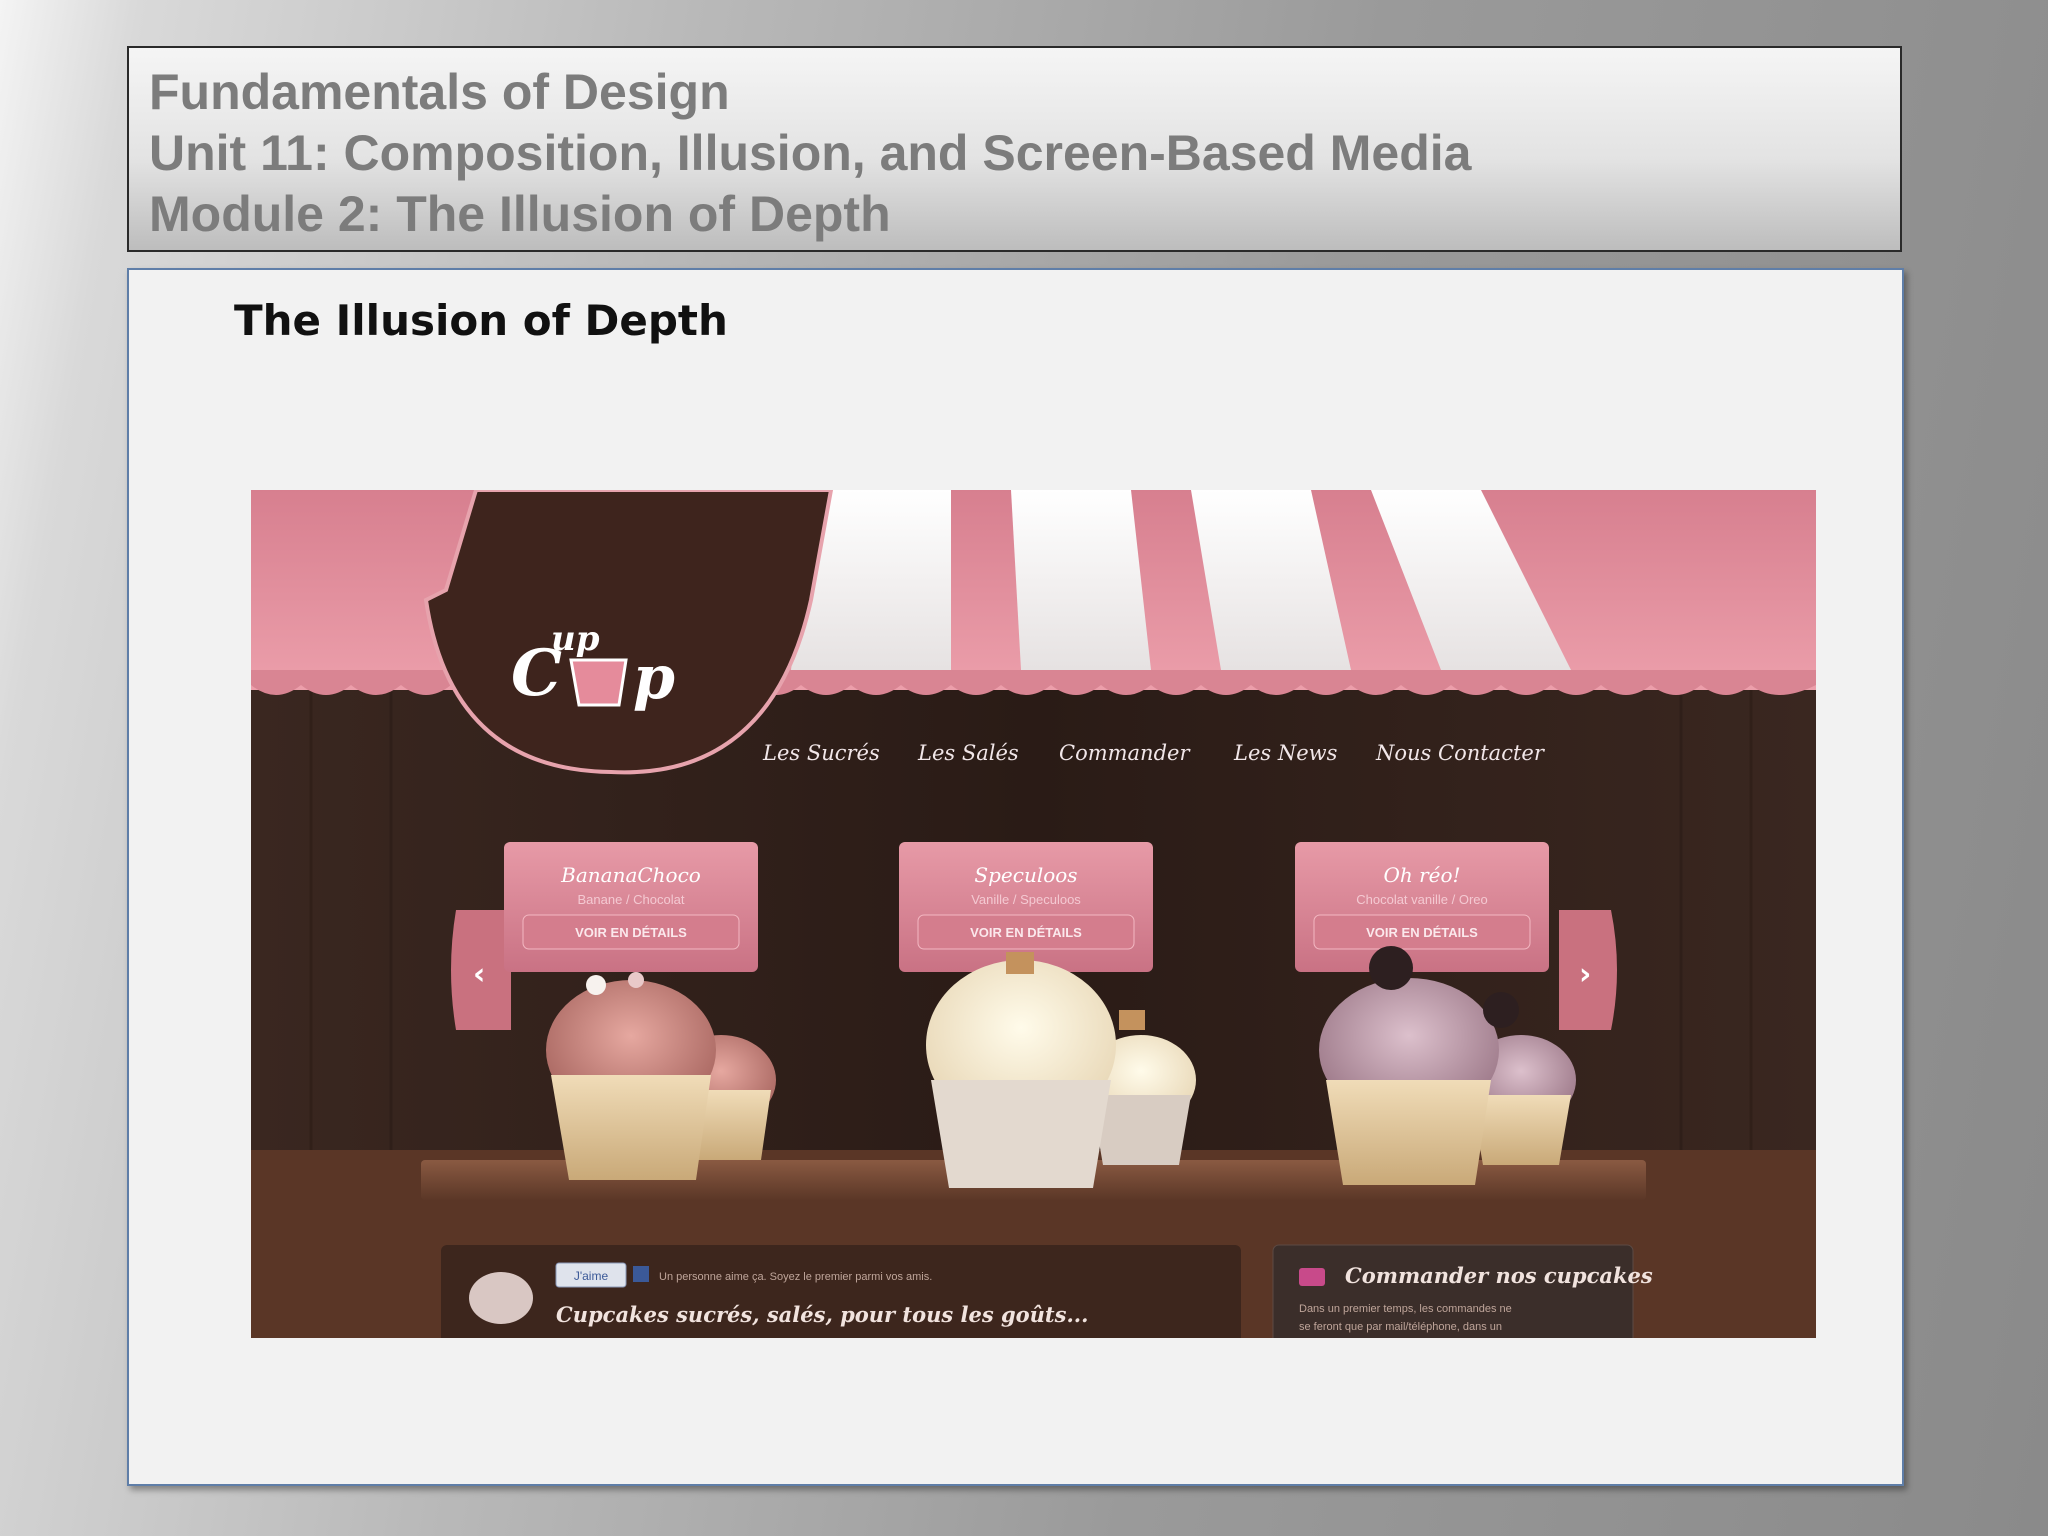 The width and height of the screenshot is (2048, 1536). Describe the element at coordinates (641, 1274) in the screenshot. I see `facebook-icon` at that location.